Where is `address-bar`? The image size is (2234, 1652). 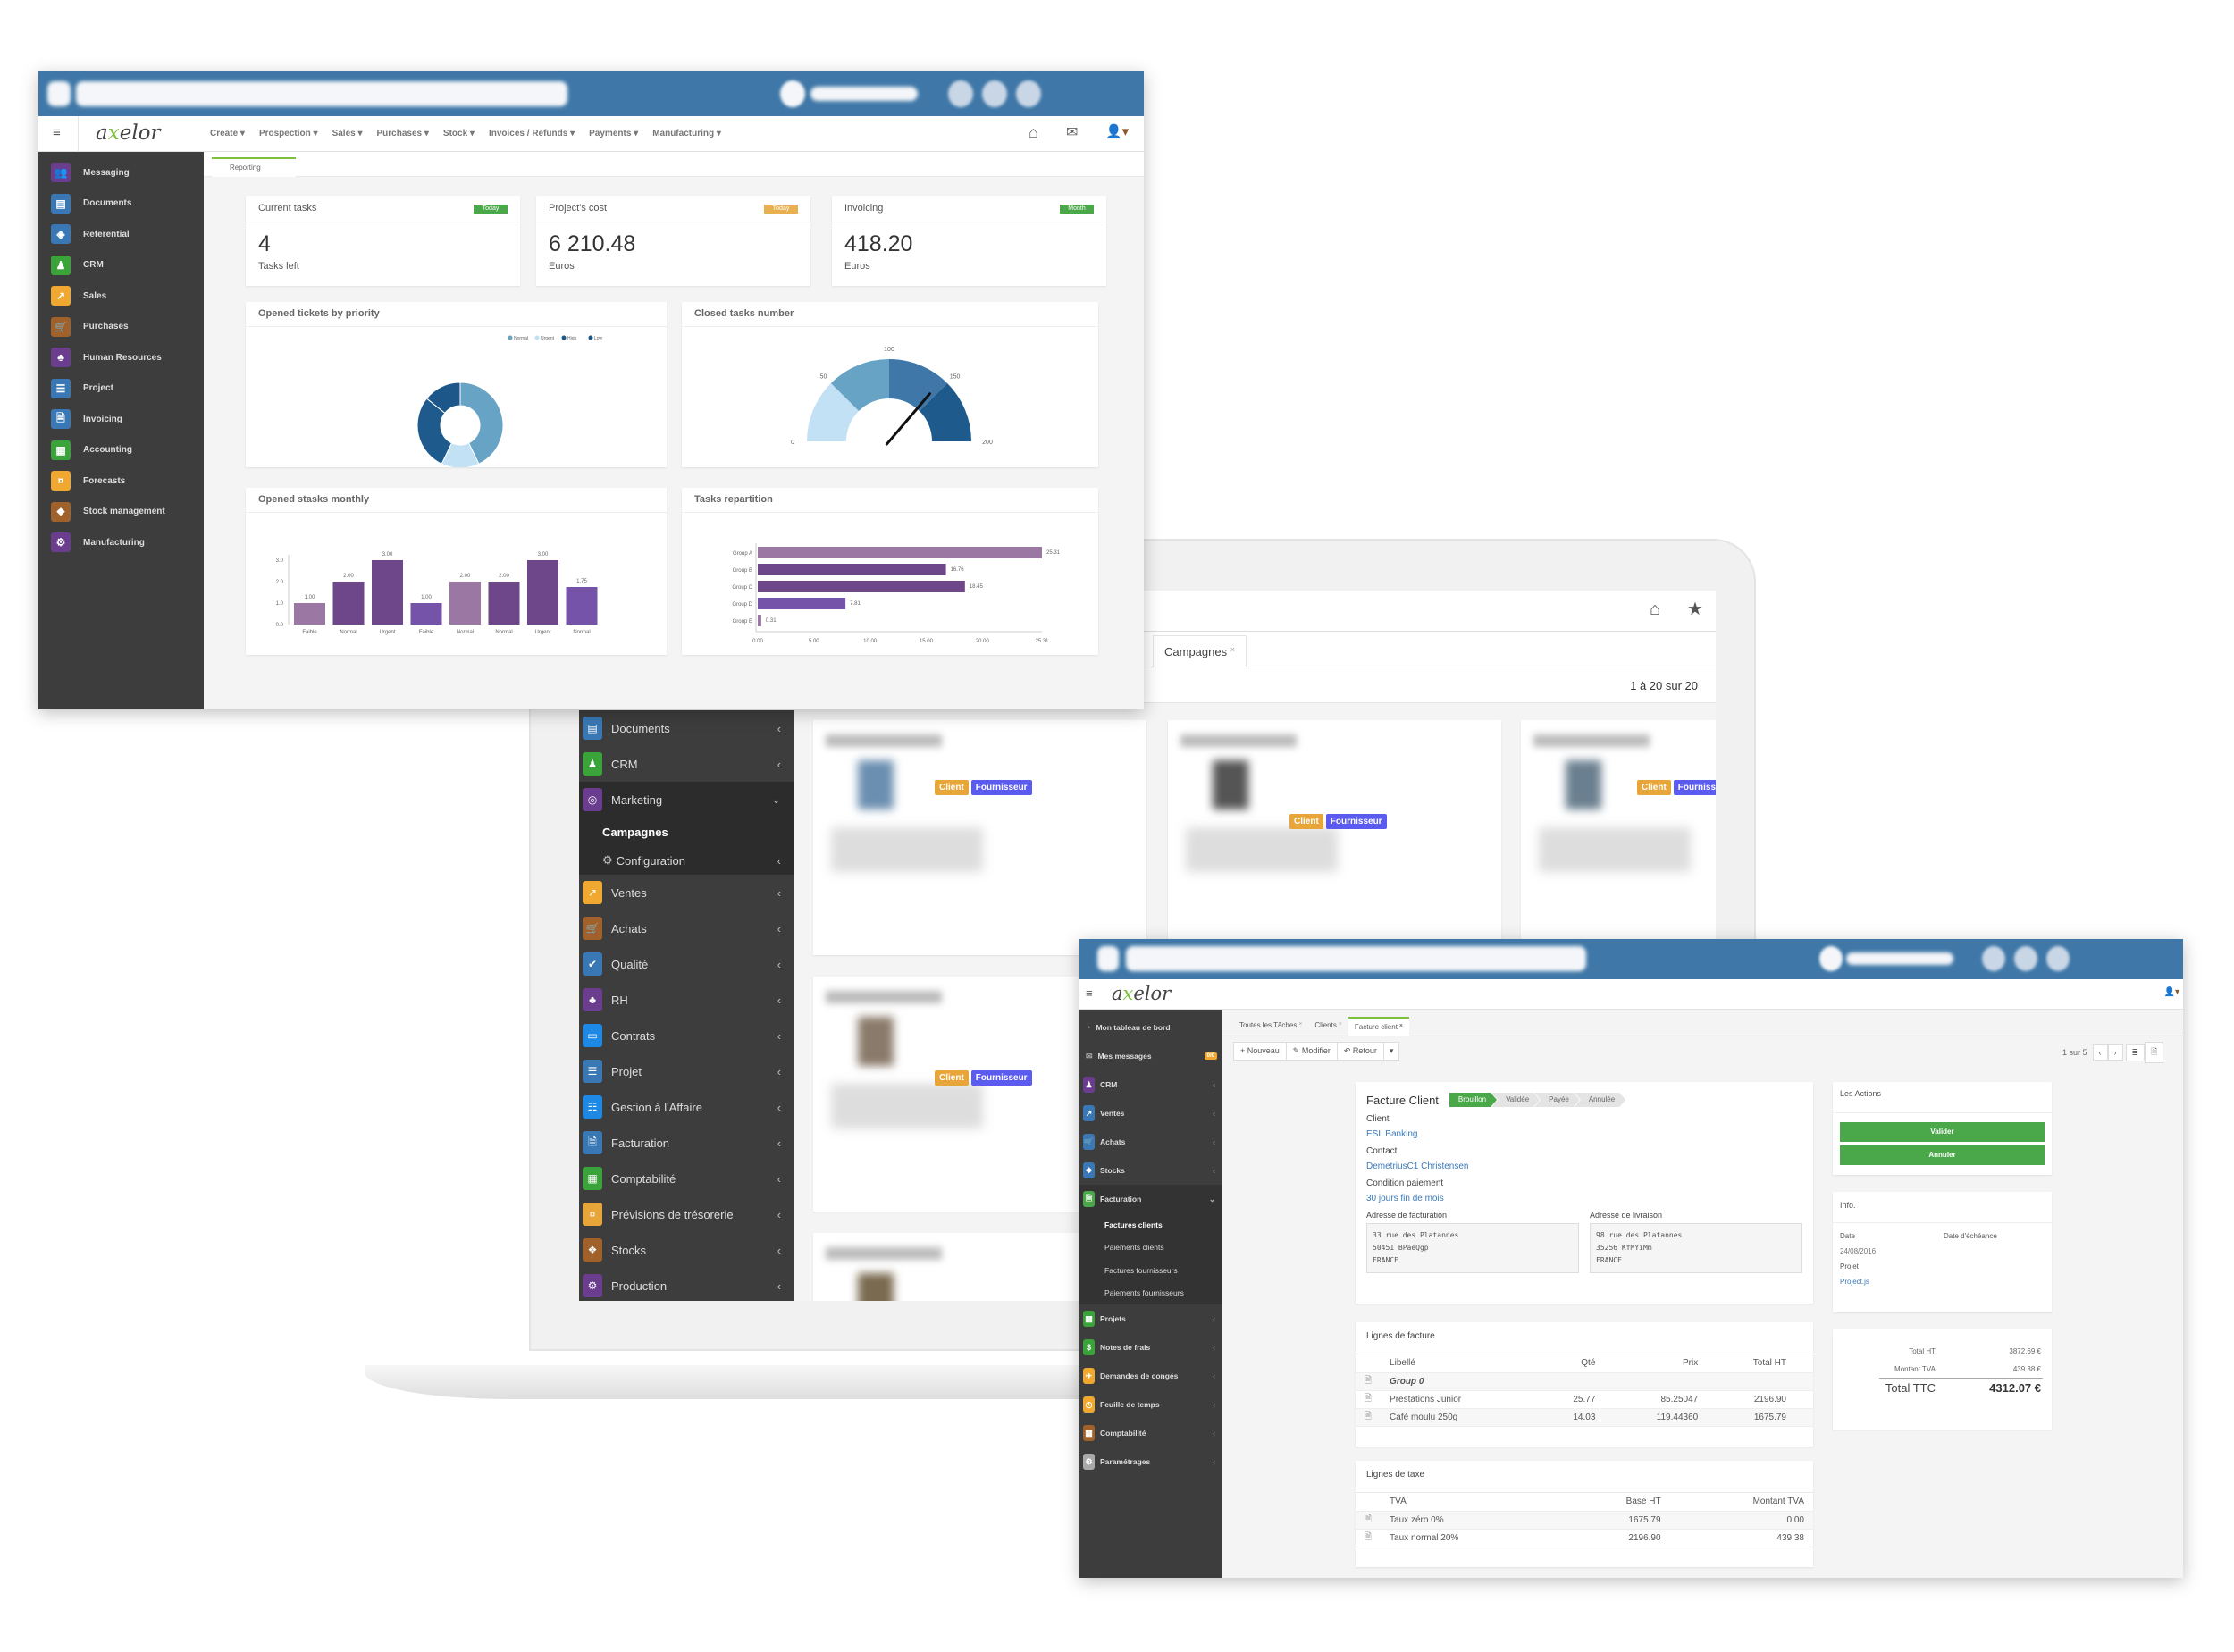 address-bar is located at coordinates (321, 93).